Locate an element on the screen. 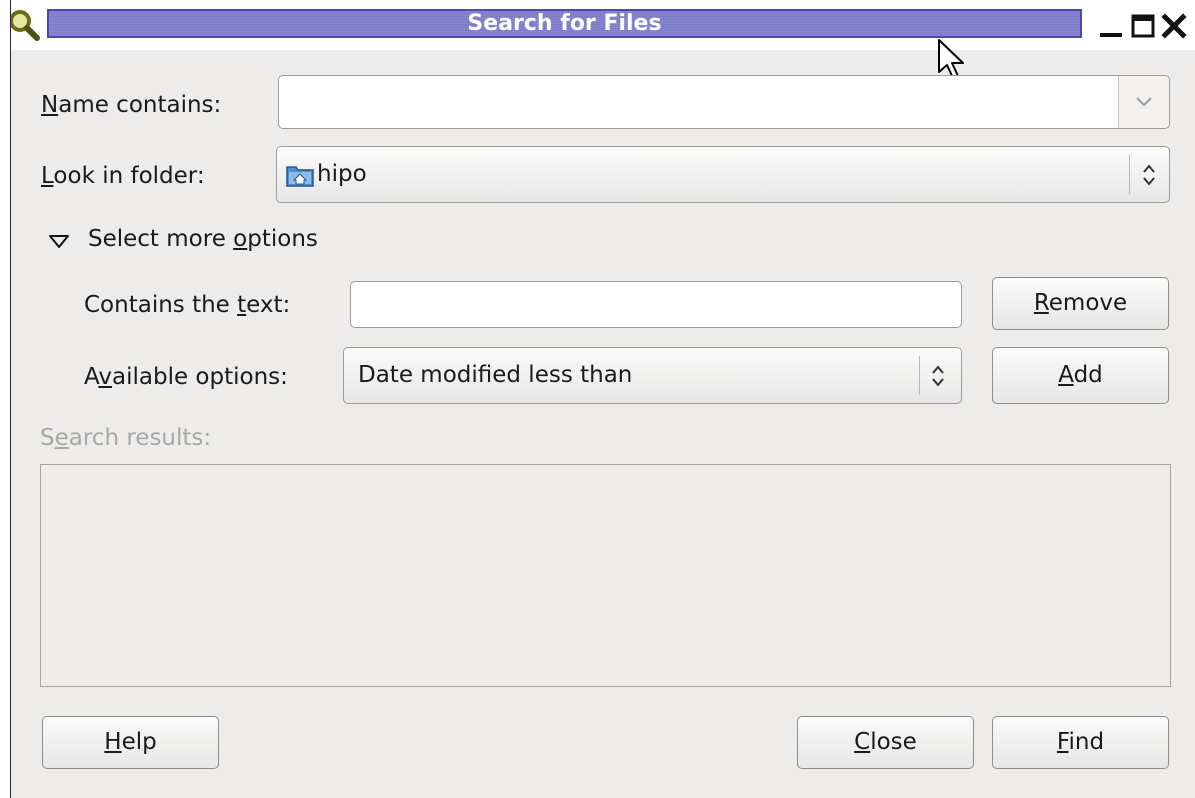 This screenshot has width=1195, height=798. more-options-label: Select more options is located at coordinates (203, 239).